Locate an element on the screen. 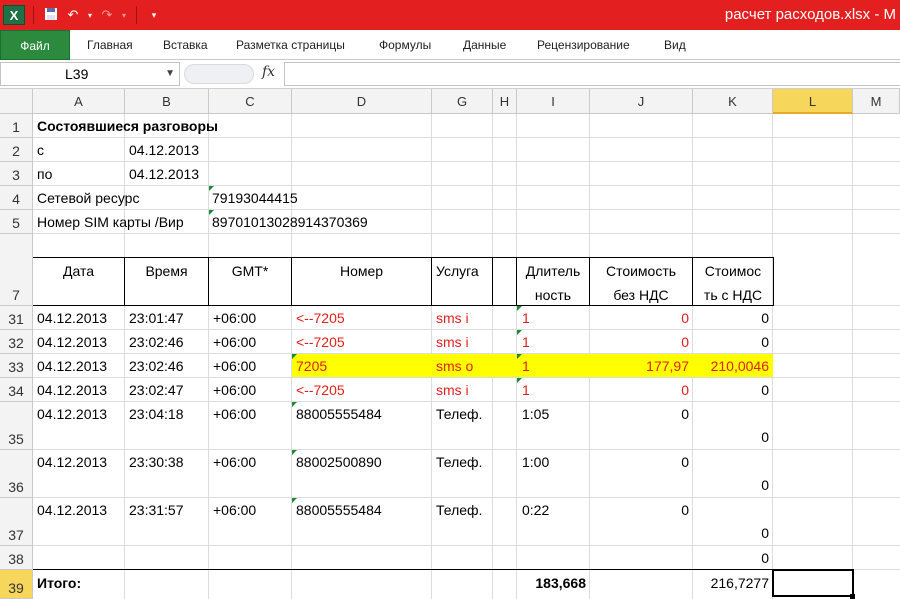 Image resolution: width=900 pixels, height=599 pixels. row-header-34: 34 is located at coordinates (16, 390).